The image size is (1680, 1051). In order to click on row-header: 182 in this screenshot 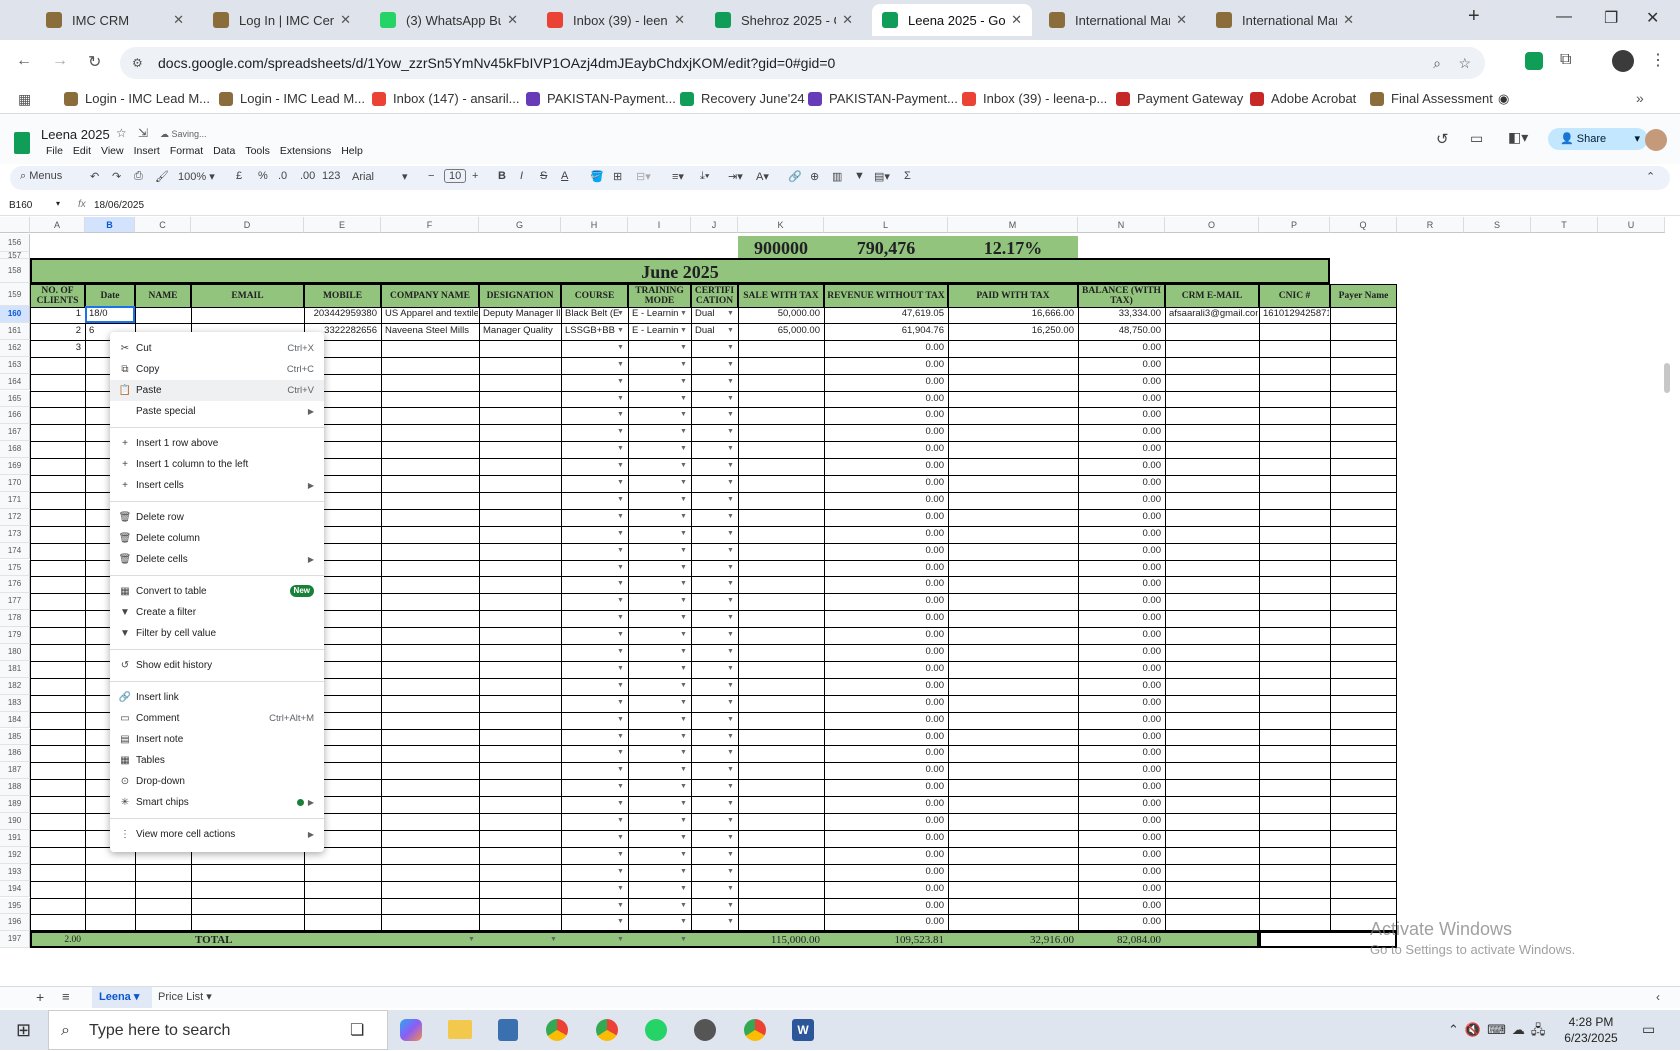, I will do `click(15, 686)`.